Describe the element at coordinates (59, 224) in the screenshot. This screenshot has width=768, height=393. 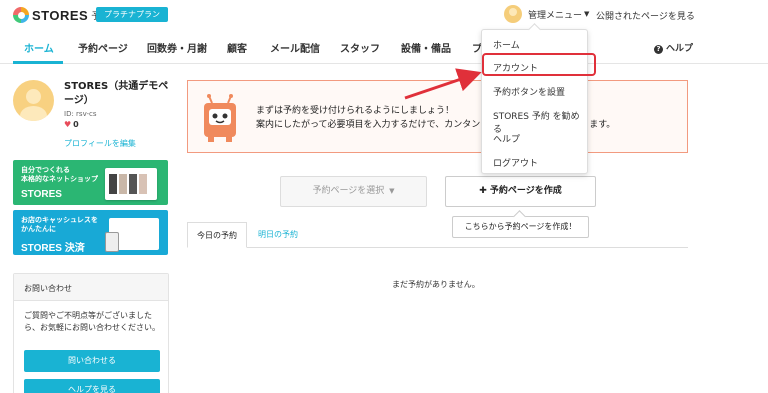
I see `banner-text: お店のキャッシュレスを かんたんに` at that location.